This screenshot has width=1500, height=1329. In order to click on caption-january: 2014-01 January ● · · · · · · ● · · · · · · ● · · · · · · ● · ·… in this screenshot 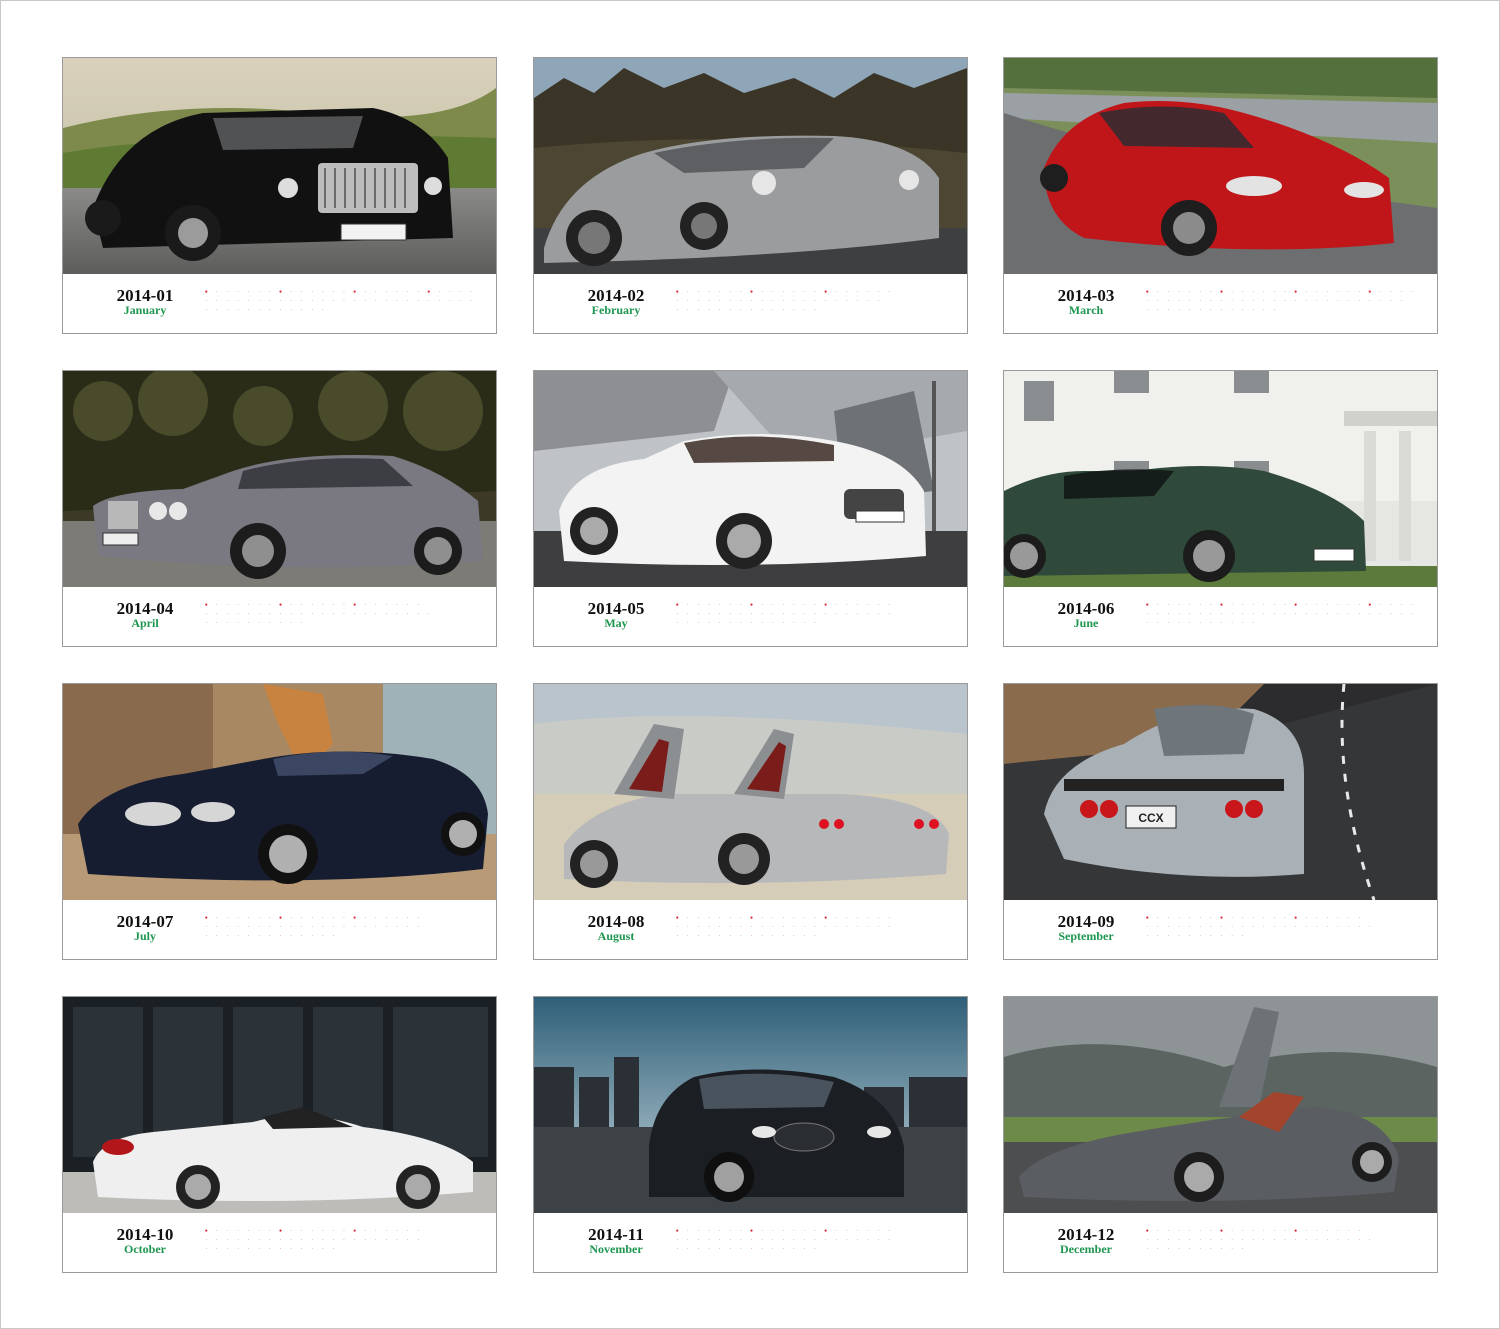, I will do `click(279, 303)`.